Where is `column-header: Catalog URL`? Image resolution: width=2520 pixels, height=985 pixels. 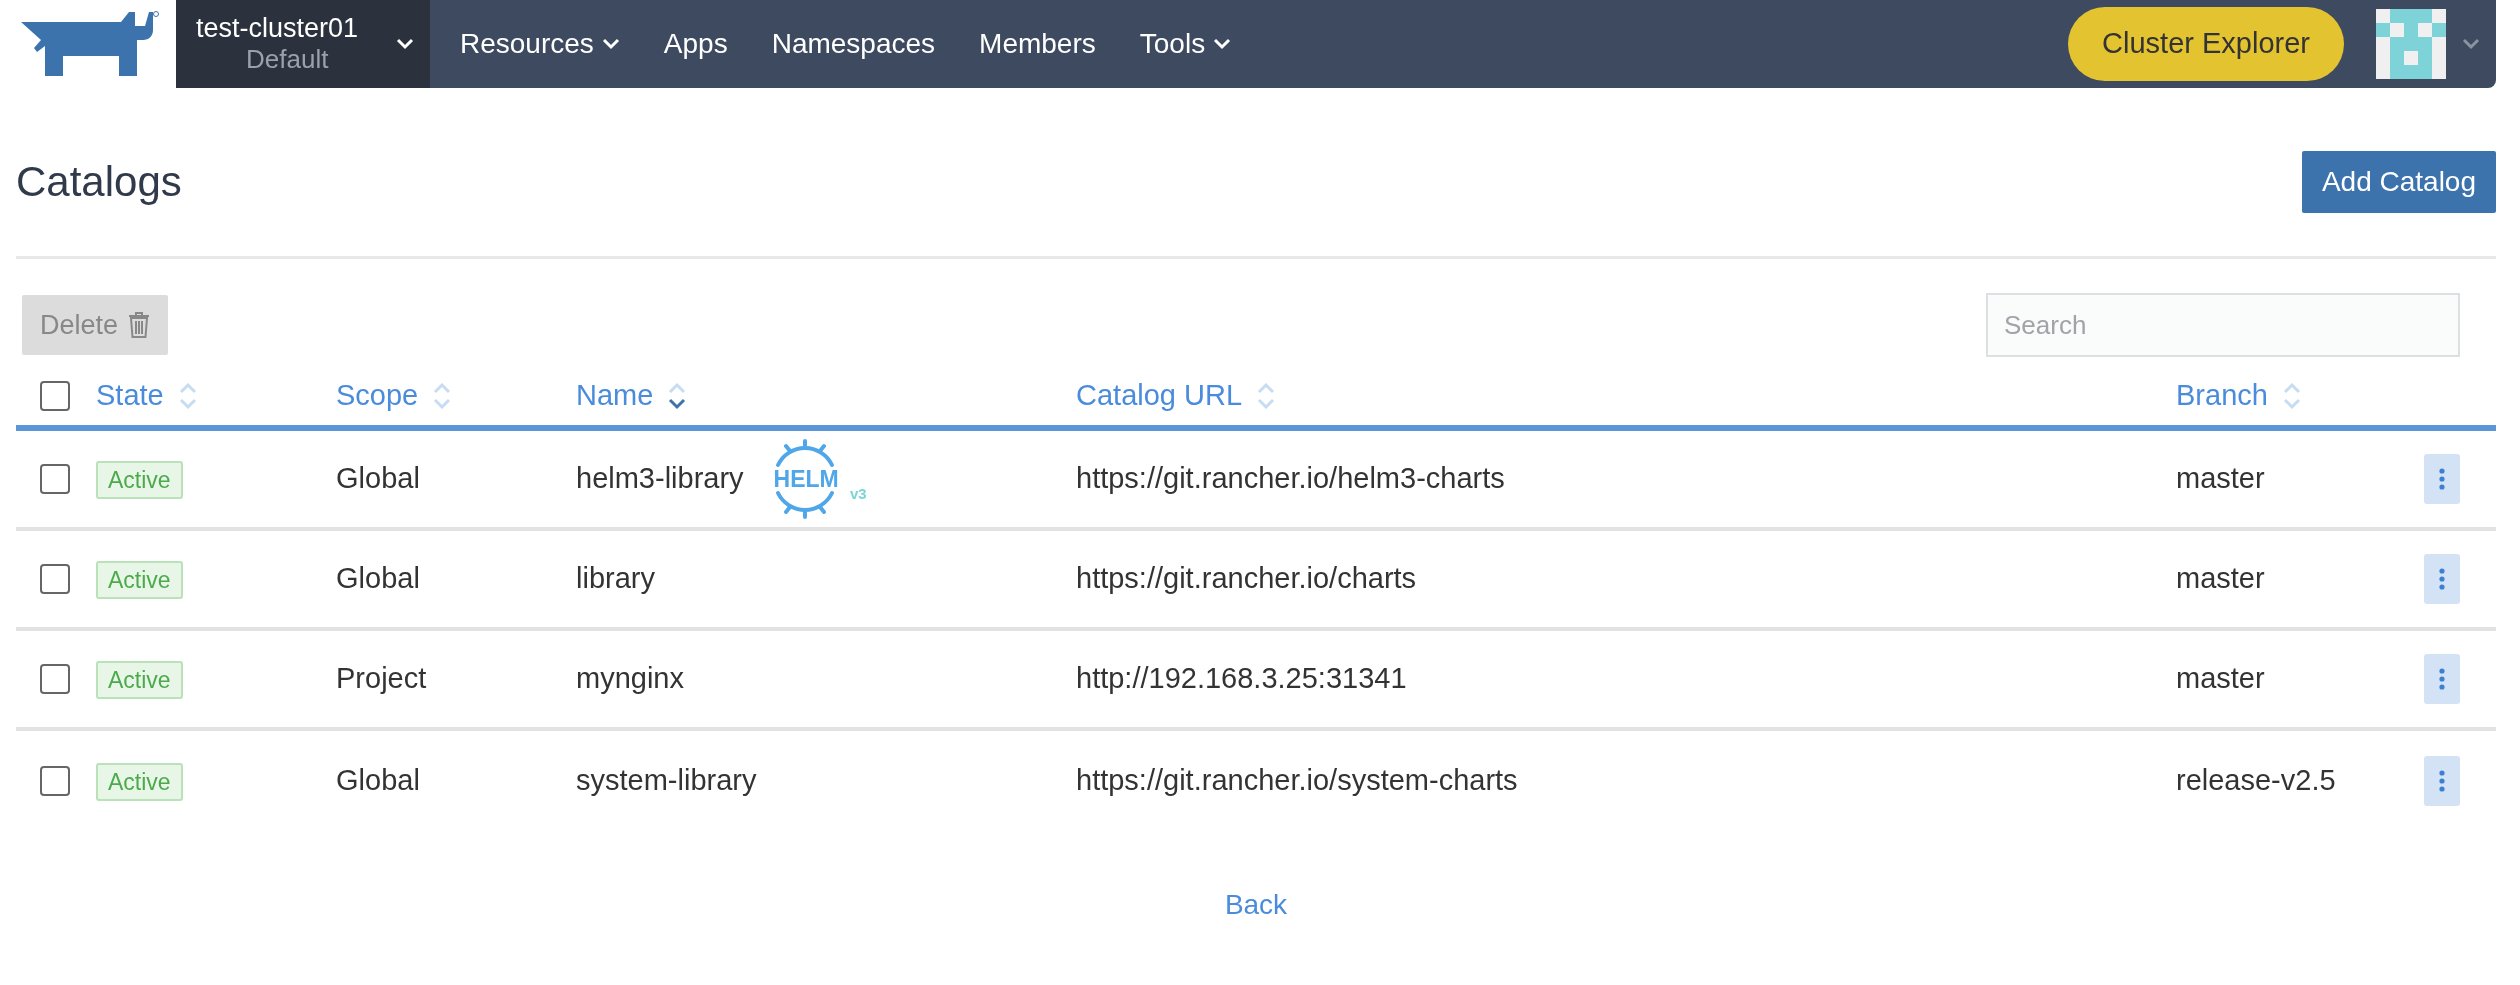
column-header: Catalog URL is located at coordinates (1159, 396).